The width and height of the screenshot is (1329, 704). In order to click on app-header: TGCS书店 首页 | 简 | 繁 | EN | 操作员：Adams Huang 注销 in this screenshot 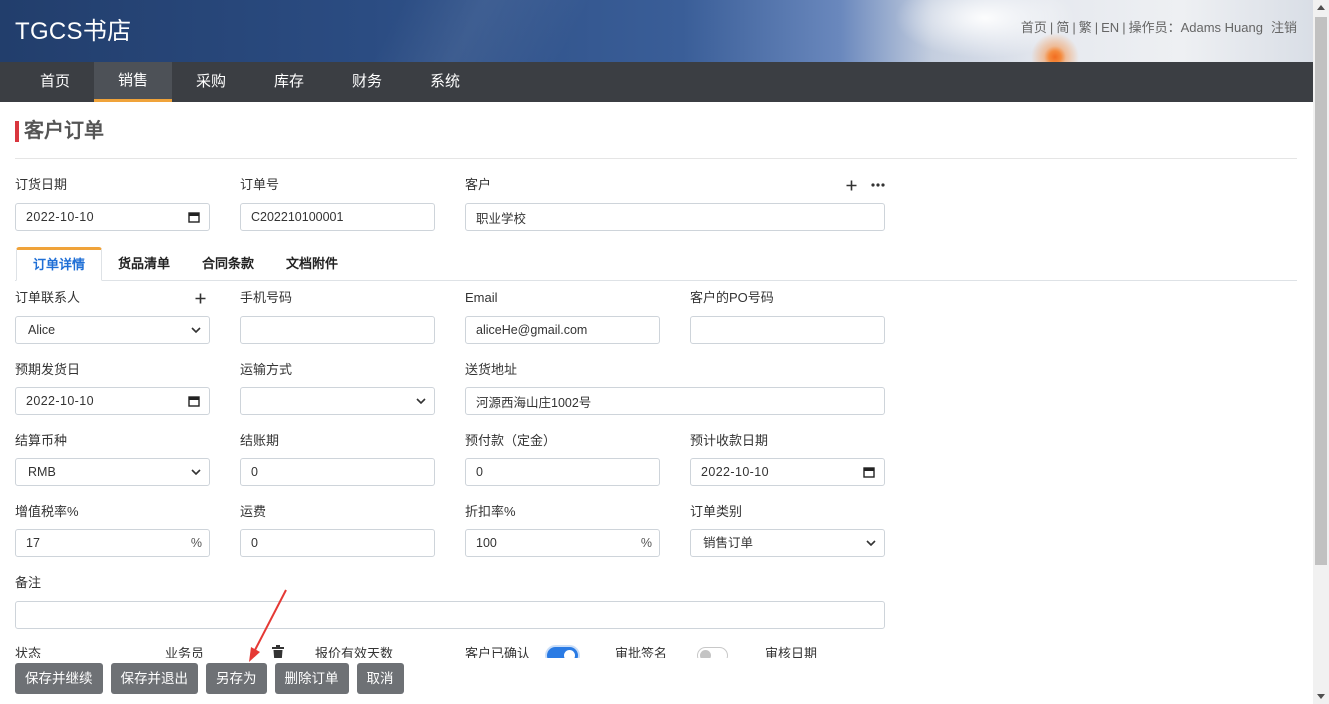, I will do `click(656, 31)`.